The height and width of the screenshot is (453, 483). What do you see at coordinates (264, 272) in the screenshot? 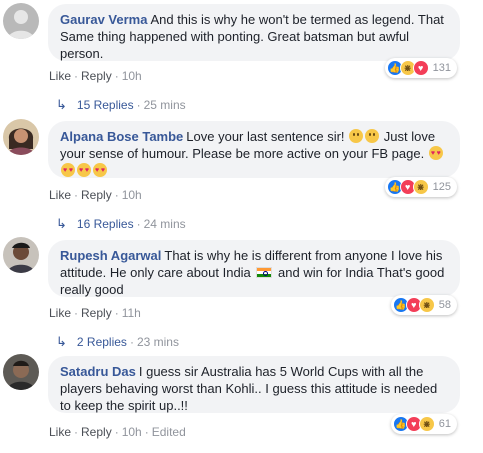
I see `india-flag-icon` at bounding box center [264, 272].